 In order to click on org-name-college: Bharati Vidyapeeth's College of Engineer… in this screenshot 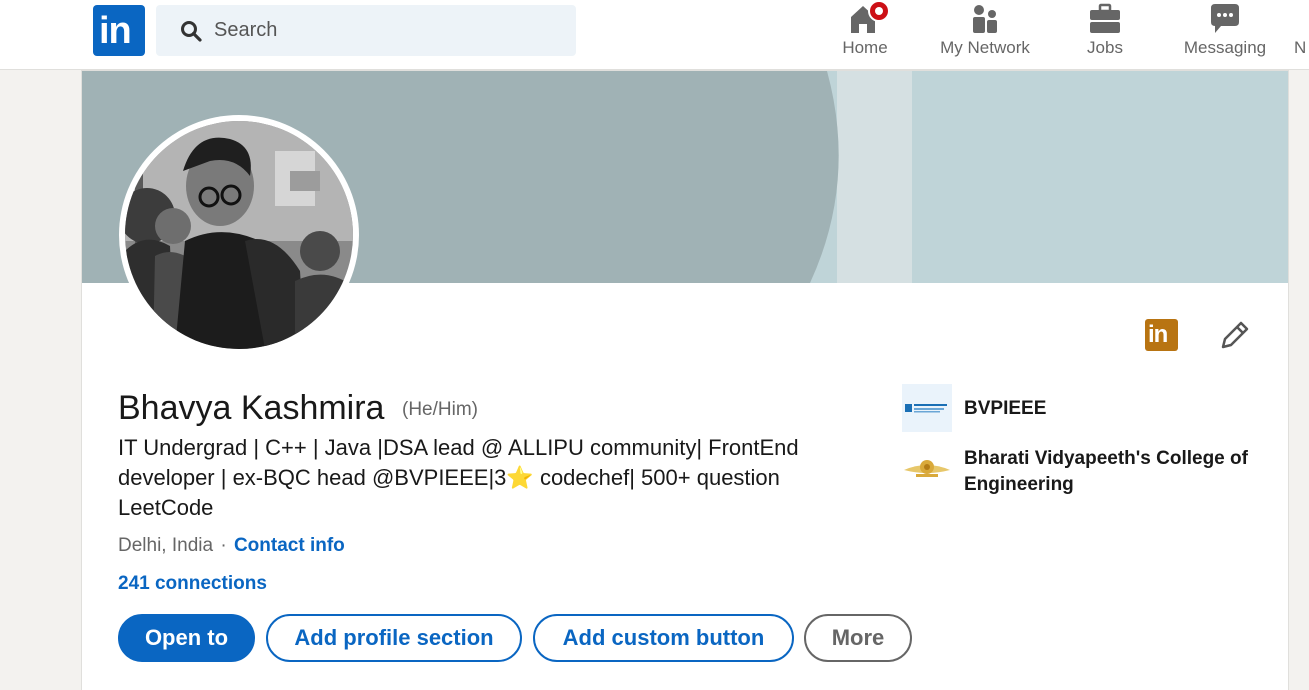, I will do `click(1106, 471)`.